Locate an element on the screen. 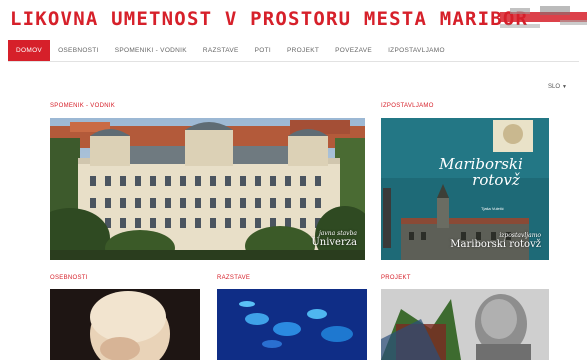 This screenshot has width=587, height=360. cover-title: Mariborski rotovž is located at coordinates (481, 172).